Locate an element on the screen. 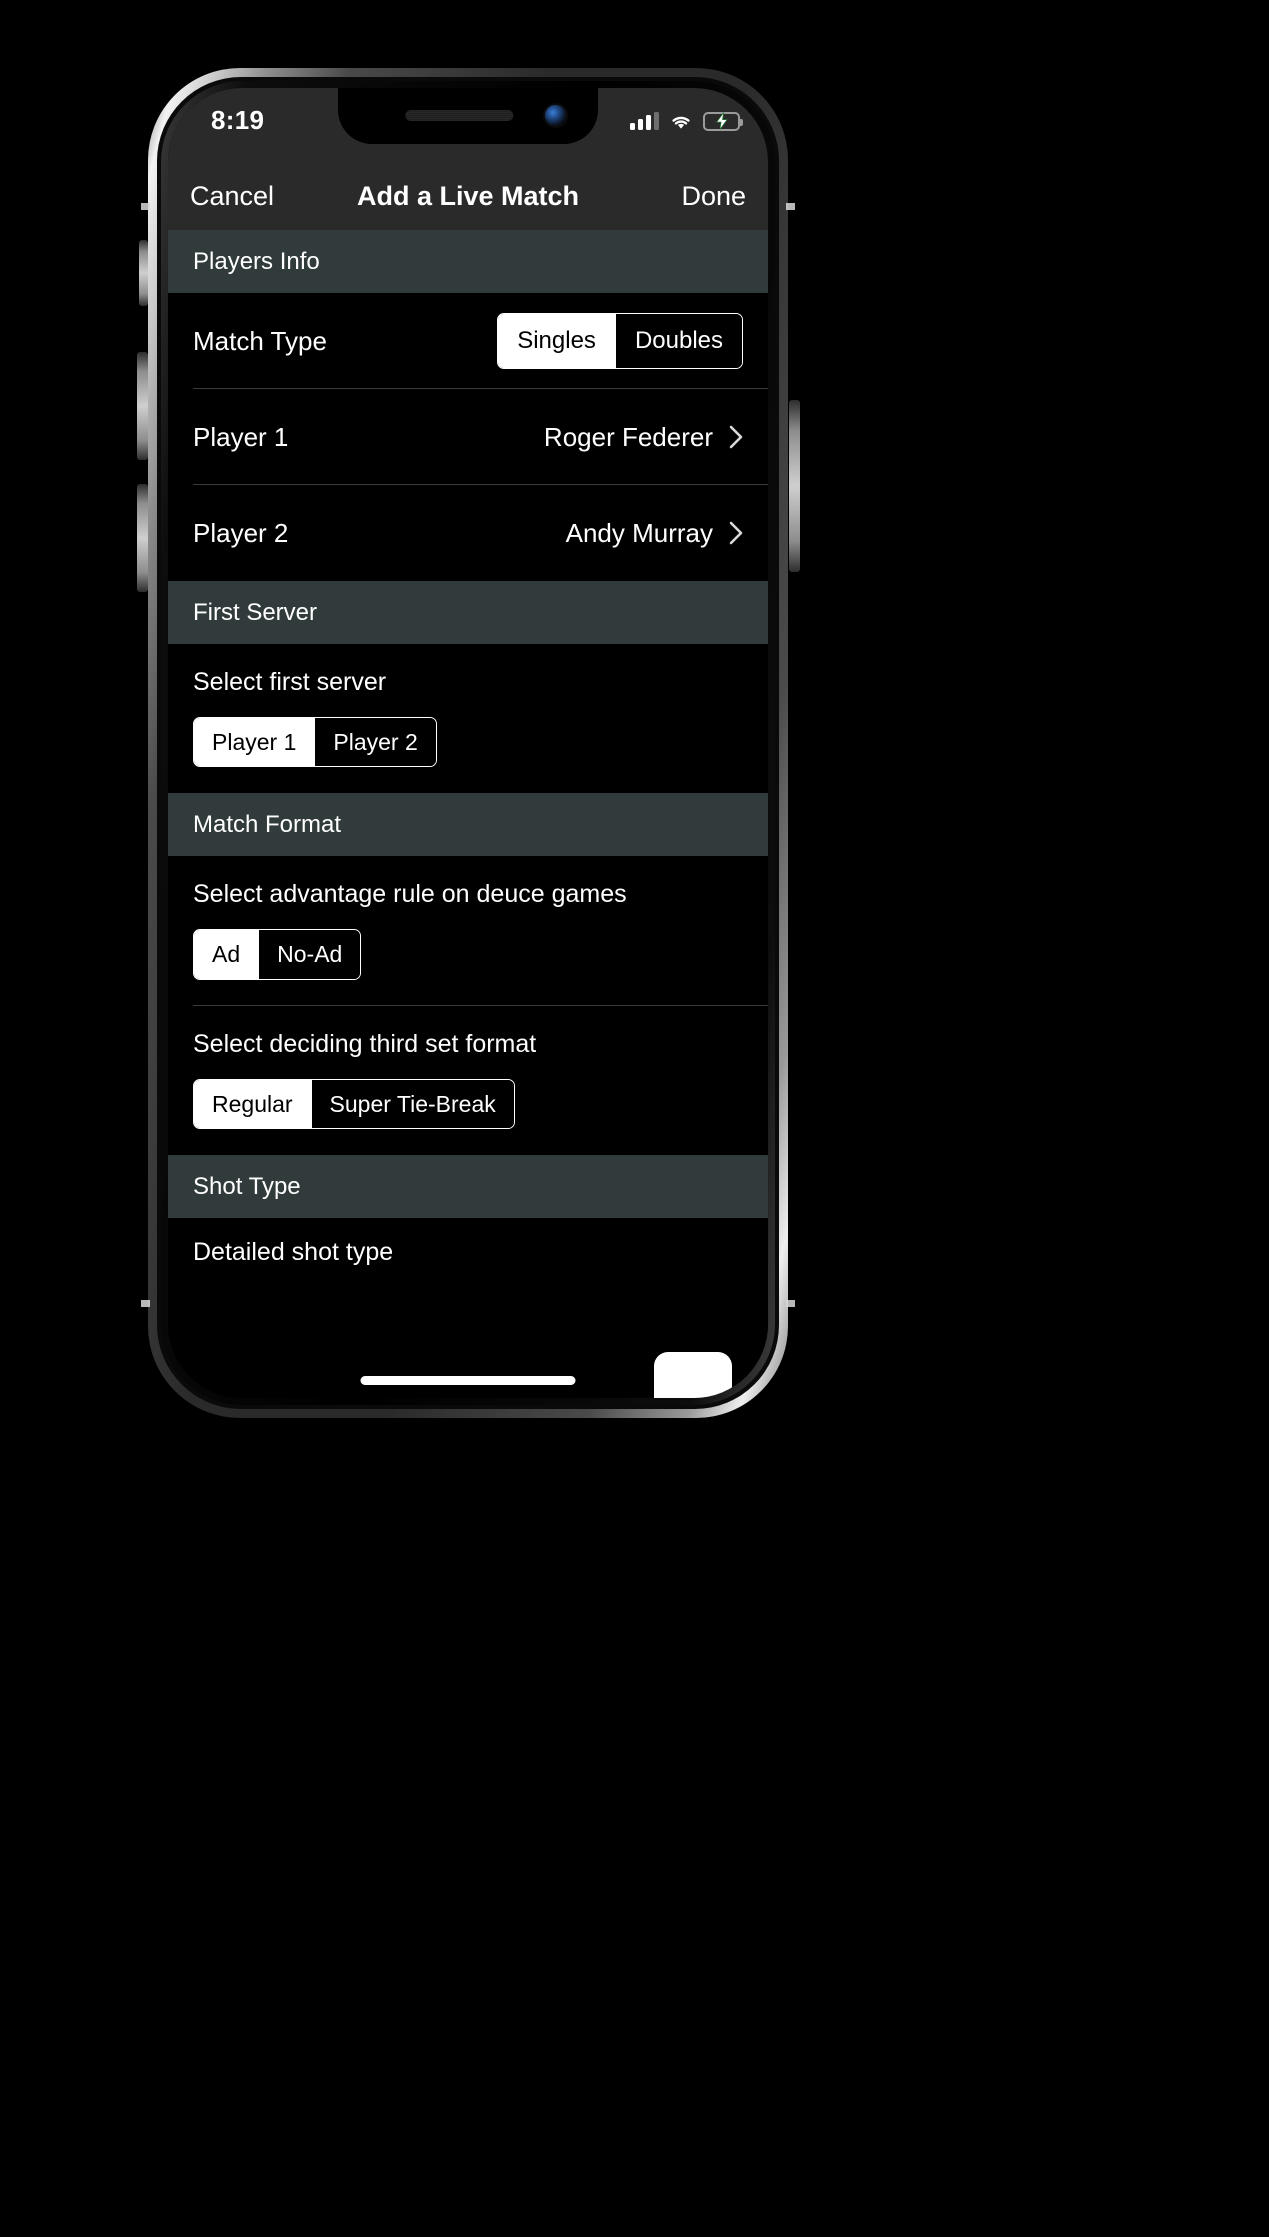 This screenshot has height=2237, width=1269. status-bar-clock: 8:19 is located at coordinates (238, 120).